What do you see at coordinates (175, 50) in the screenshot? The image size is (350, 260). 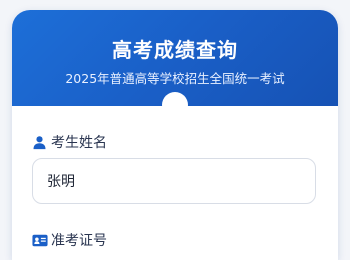 I see `page-title: 高考成绩查询` at bounding box center [175, 50].